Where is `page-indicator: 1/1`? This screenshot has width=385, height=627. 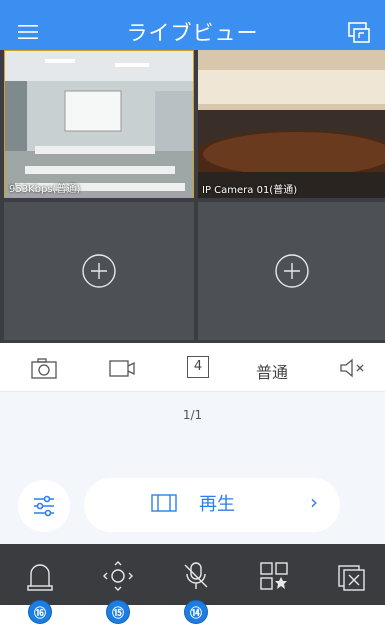
page-indicator: 1/1 is located at coordinates (192, 415).